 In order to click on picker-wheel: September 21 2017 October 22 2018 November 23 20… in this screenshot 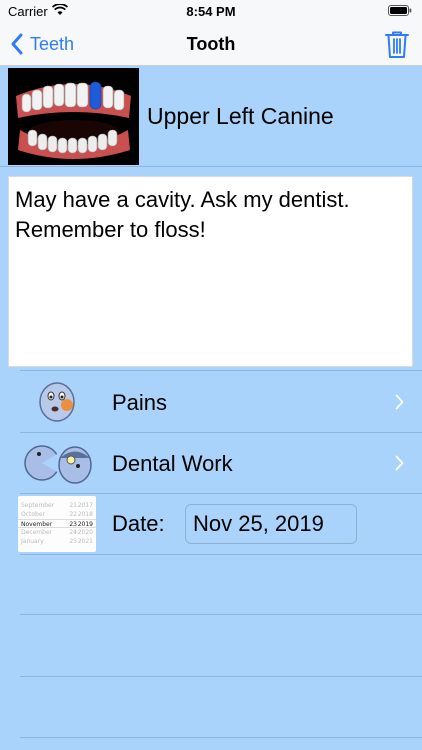, I will do `click(57, 523)`.